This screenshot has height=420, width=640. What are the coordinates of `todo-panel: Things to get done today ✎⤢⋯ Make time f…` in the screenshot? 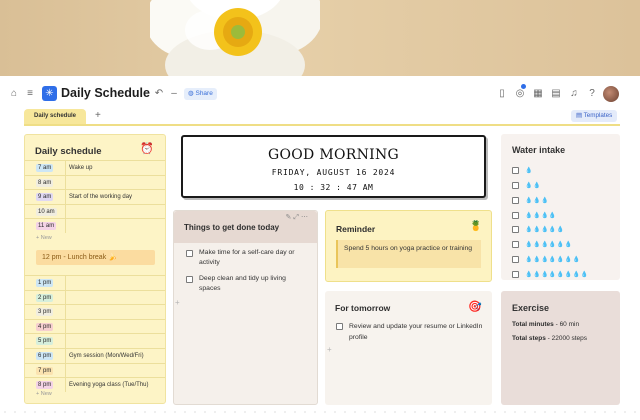 It's located at (245, 307).